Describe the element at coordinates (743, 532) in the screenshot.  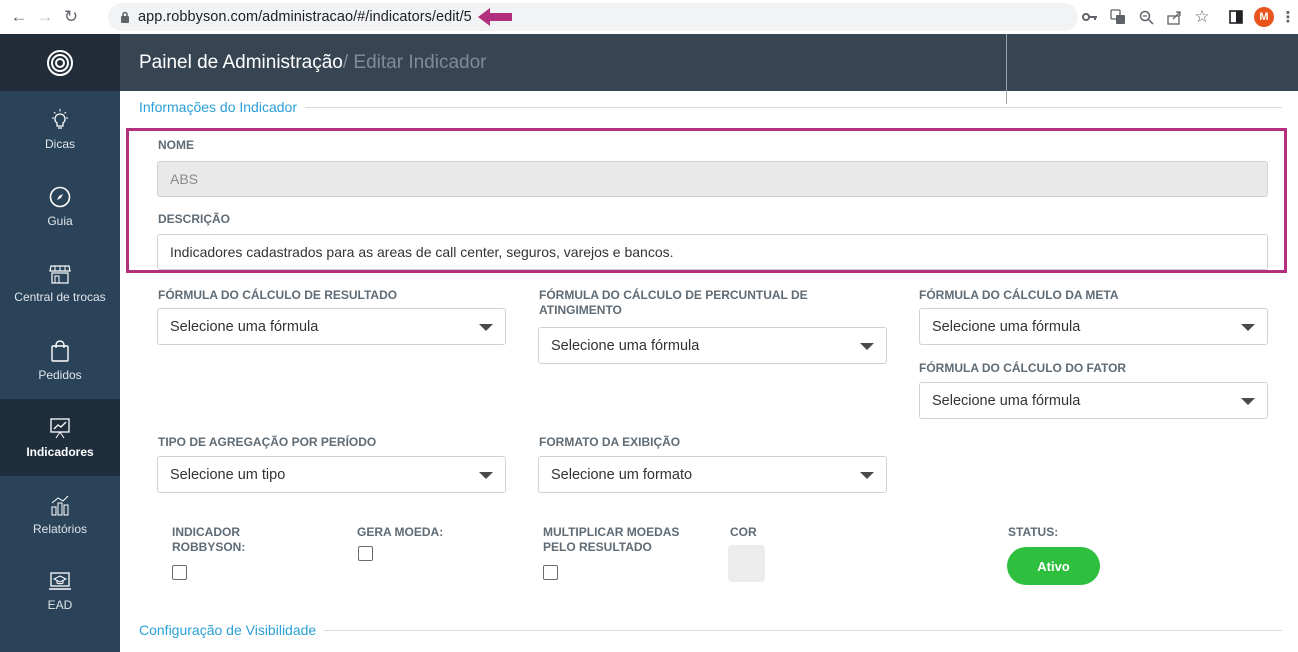
I see `cor-label: COR` at that location.